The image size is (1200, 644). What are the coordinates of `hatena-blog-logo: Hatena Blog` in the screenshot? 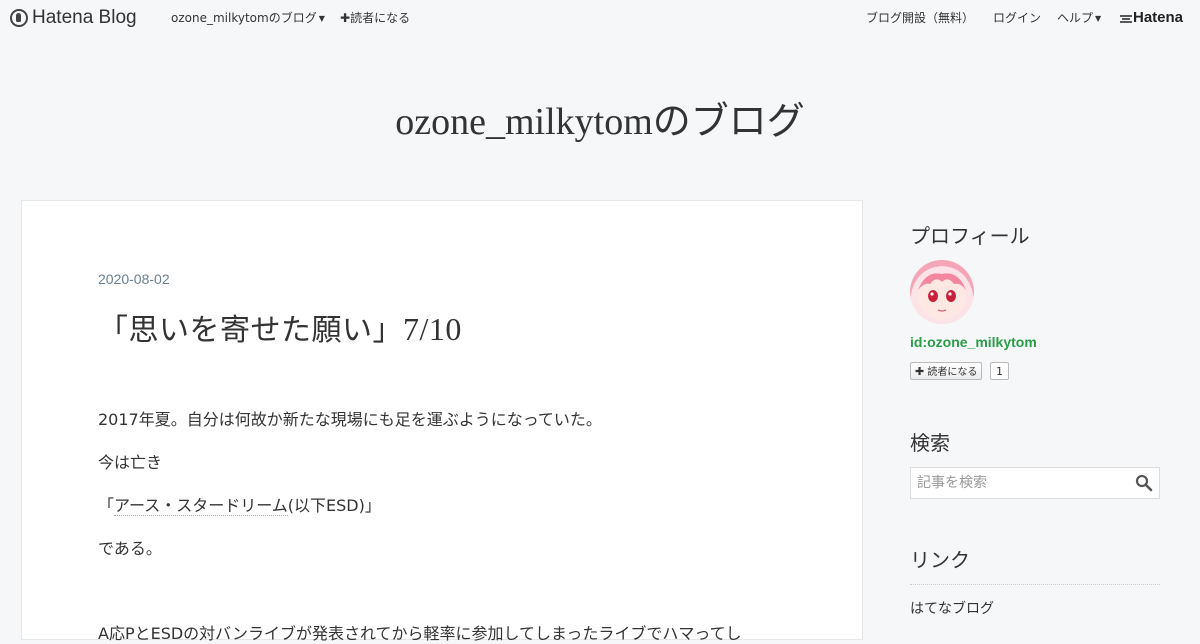 It's located at (73, 18).